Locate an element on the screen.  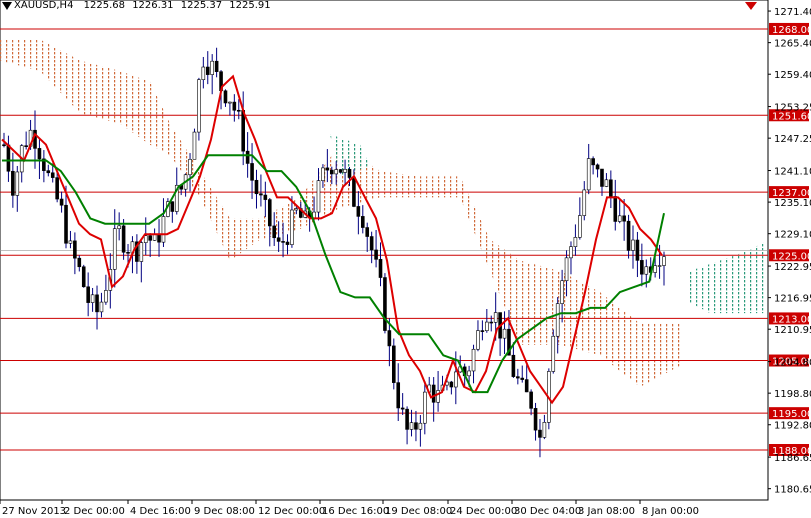
x-tick-label: 30 Dec 04:00 is located at coordinates (547, 511).